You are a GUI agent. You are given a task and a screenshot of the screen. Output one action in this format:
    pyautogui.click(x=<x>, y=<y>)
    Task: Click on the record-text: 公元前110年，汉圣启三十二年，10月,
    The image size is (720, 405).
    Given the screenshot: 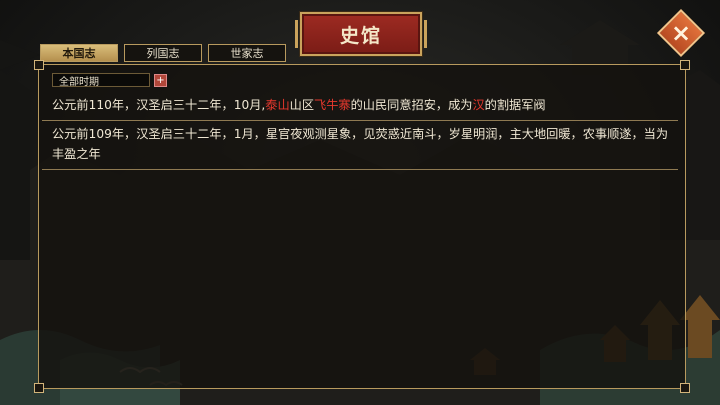 What is the action you would take?
    pyautogui.click(x=159, y=105)
    